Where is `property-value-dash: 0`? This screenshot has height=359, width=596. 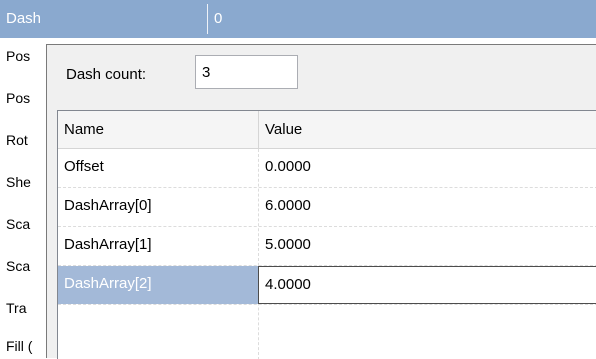
property-value-dash: 0 is located at coordinates (218, 18).